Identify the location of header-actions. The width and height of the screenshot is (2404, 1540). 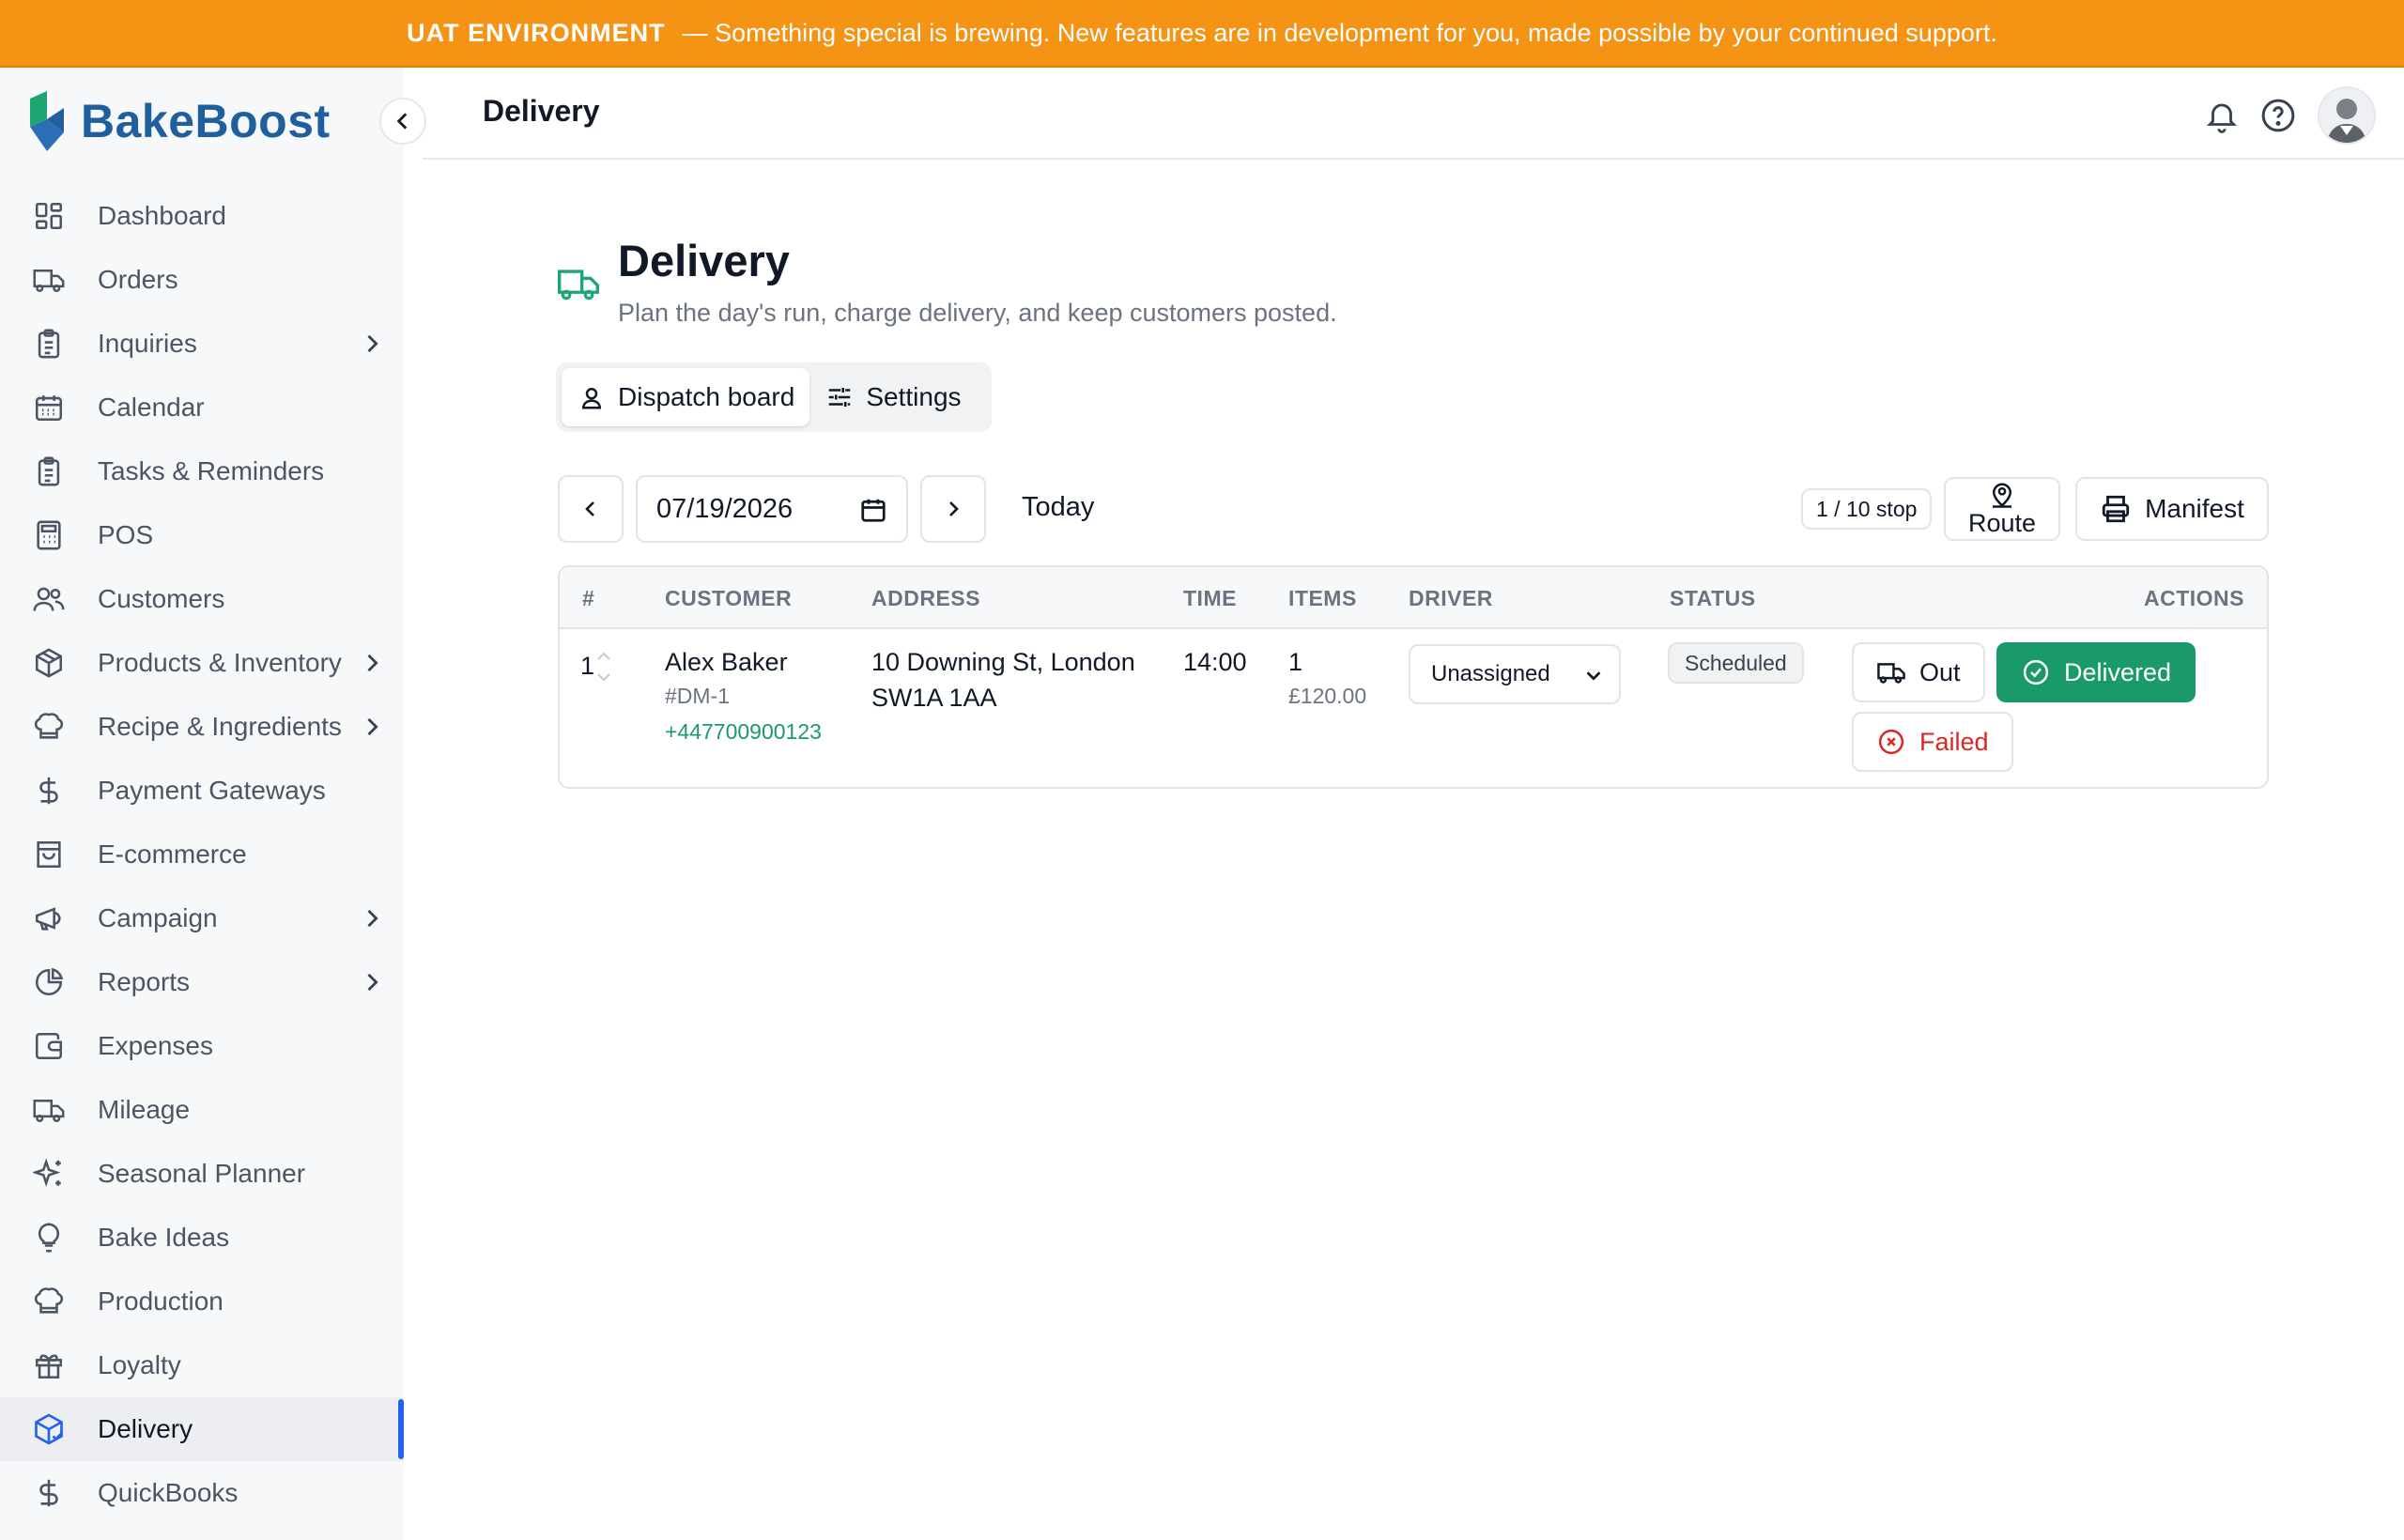
(2281, 115).